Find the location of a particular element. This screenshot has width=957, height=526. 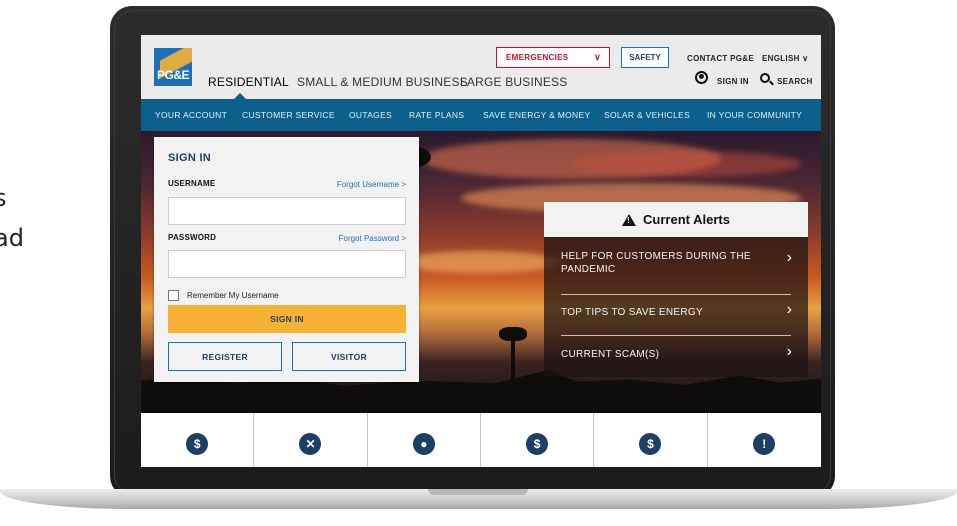

remember-checkbox is located at coordinates (173, 295).